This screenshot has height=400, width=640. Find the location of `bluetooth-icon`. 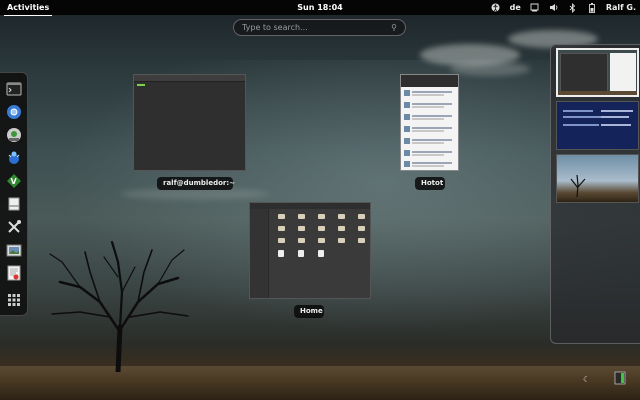

bluetooth-icon is located at coordinates (573, 7).